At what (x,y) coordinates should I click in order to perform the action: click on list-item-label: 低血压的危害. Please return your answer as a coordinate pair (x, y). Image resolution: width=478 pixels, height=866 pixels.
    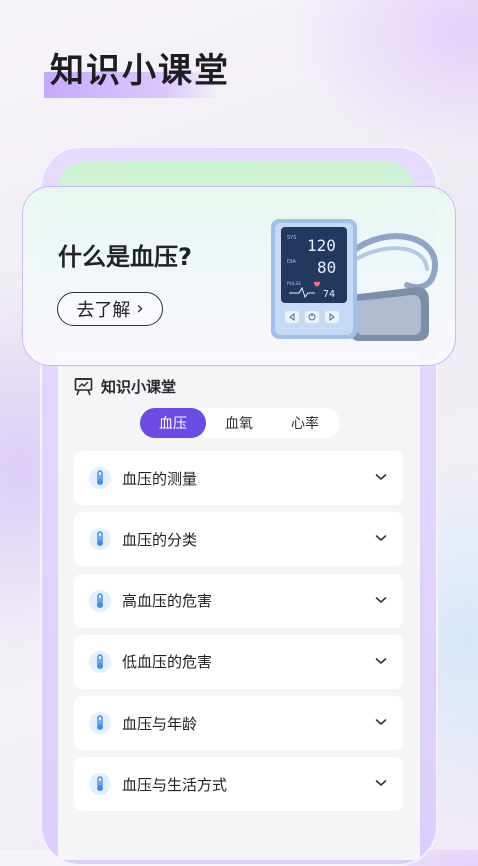
    Looking at the image, I should click on (167, 662).